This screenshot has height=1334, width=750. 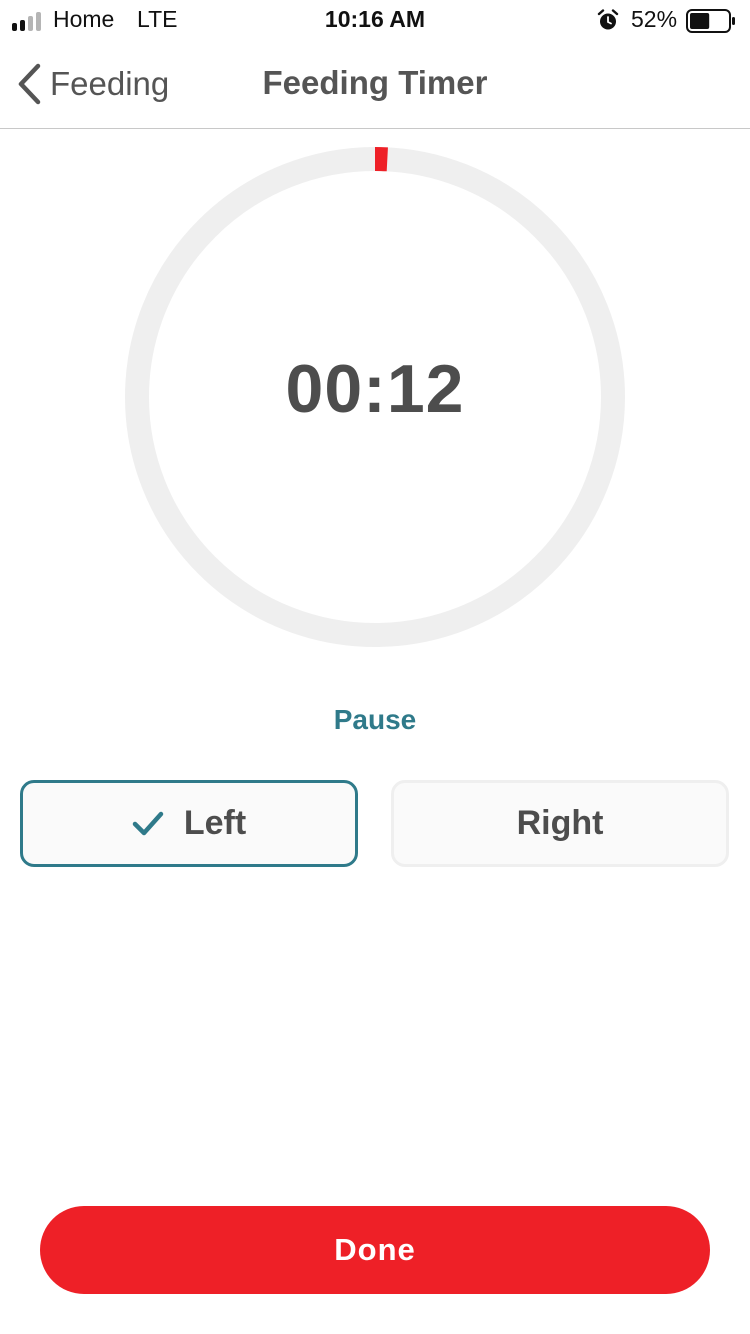 I want to click on battery-icon, so click(x=710, y=21).